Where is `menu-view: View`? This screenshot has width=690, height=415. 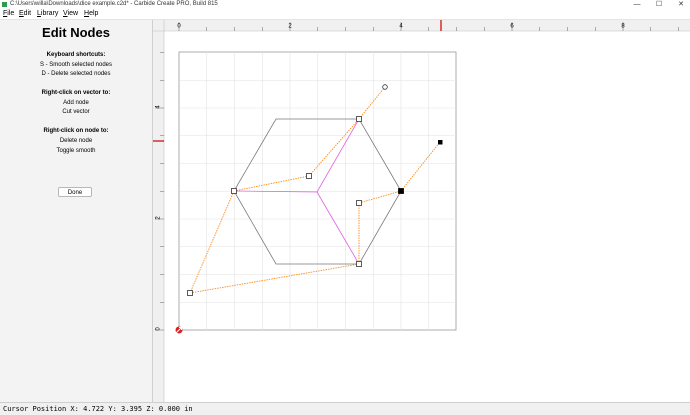
menu-view: View is located at coordinates (70, 14).